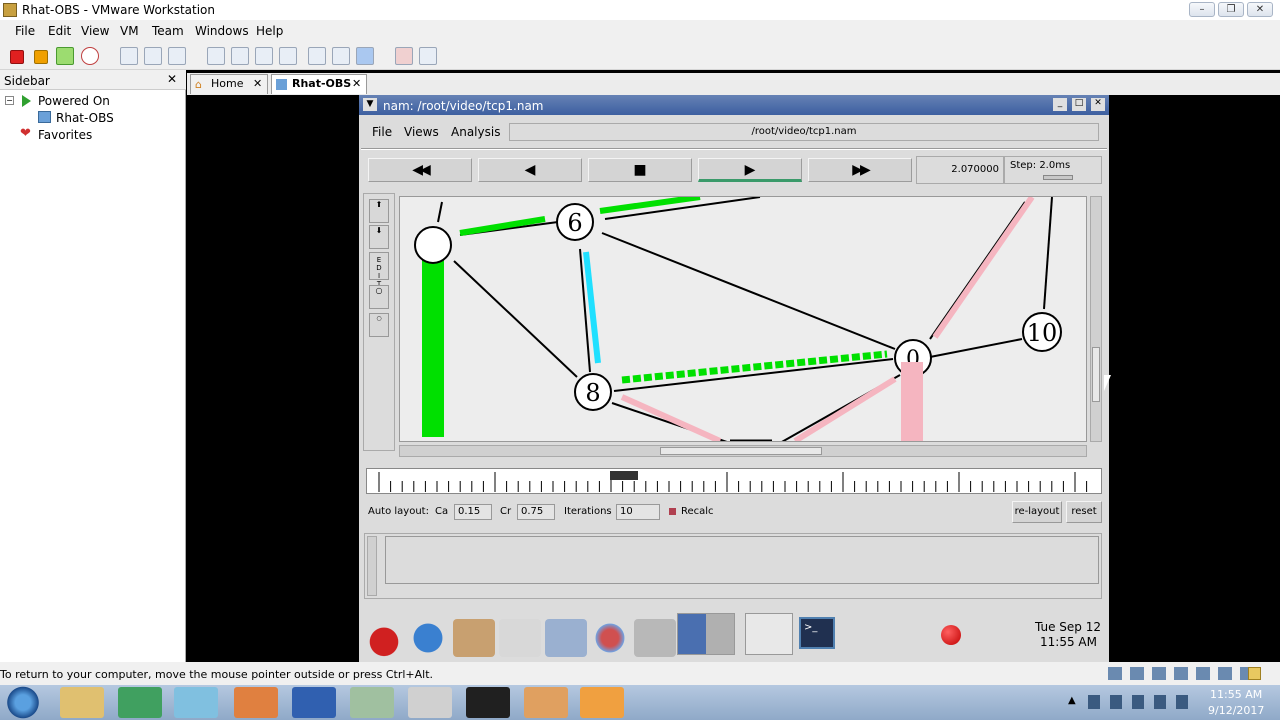 Image resolution: width=1280 pixels, height=720 pixels. Describe the element at coordinates (379, 211) in the screenshot. I see `zoom-in-icon: ⬆` at that location.